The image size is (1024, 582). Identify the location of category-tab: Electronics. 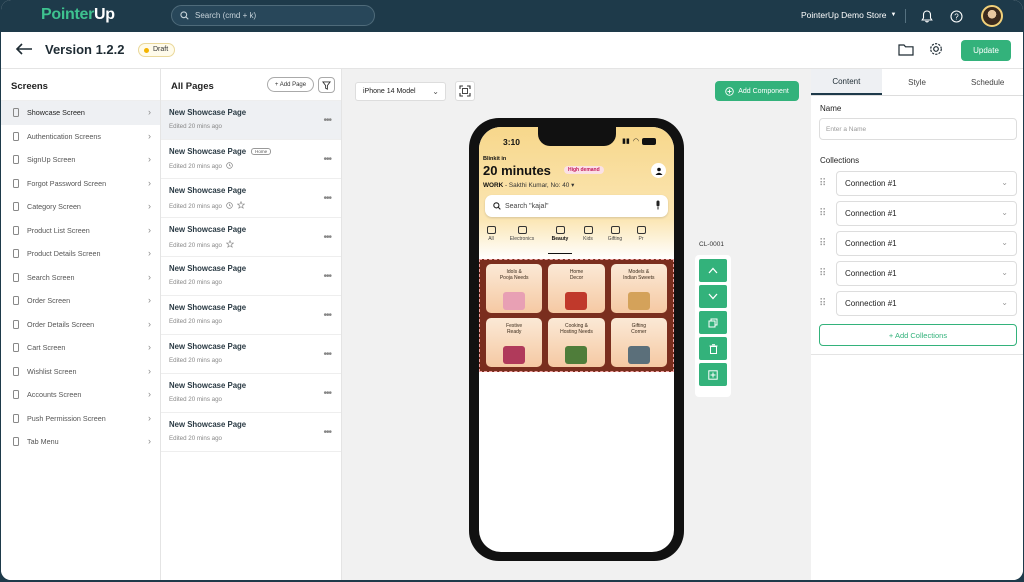
(522, 238).